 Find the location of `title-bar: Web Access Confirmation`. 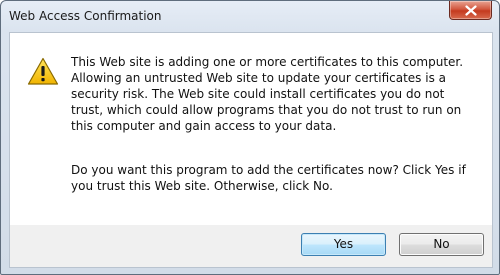

title-bar: Web Access Confirmation is located at coordinates (250, 16).